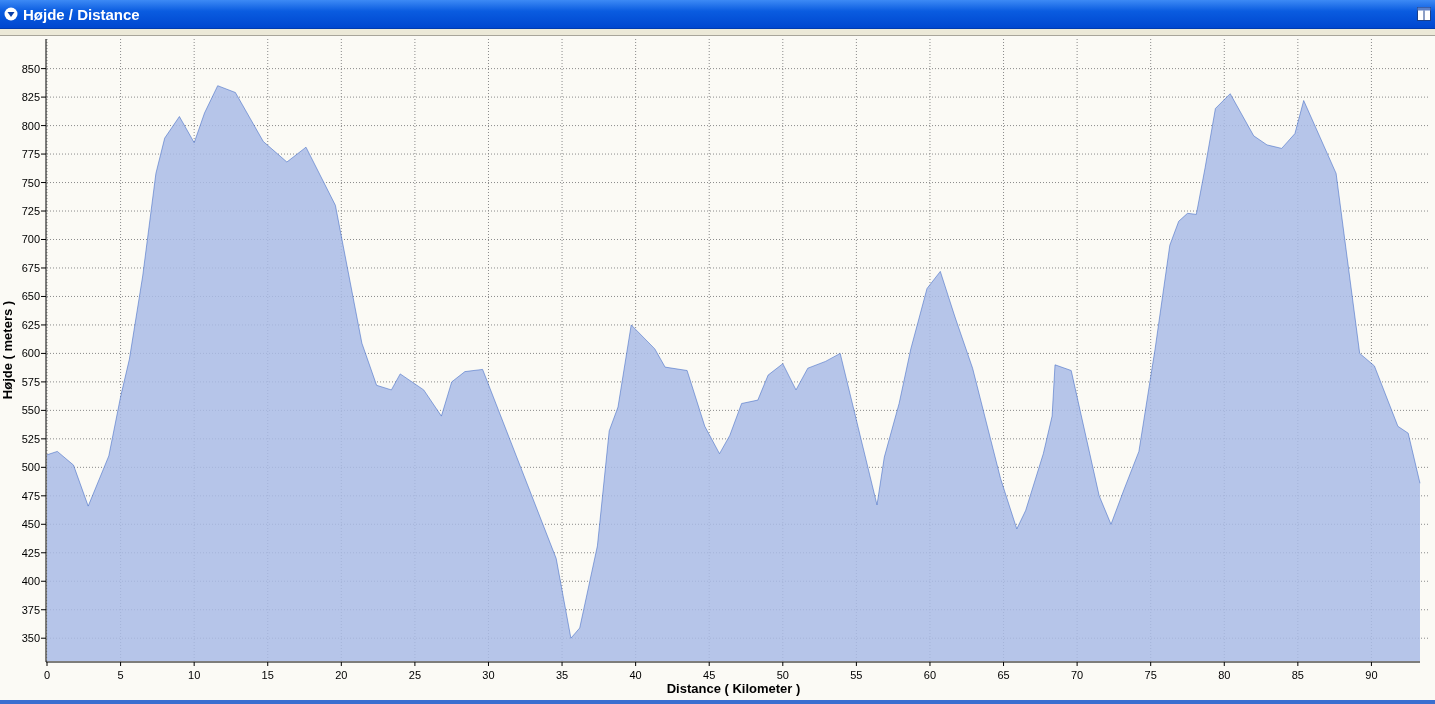 The height and width of the screenshot is (704, 1435). I want to click on y-tick-label: 500, so click(30, 467).